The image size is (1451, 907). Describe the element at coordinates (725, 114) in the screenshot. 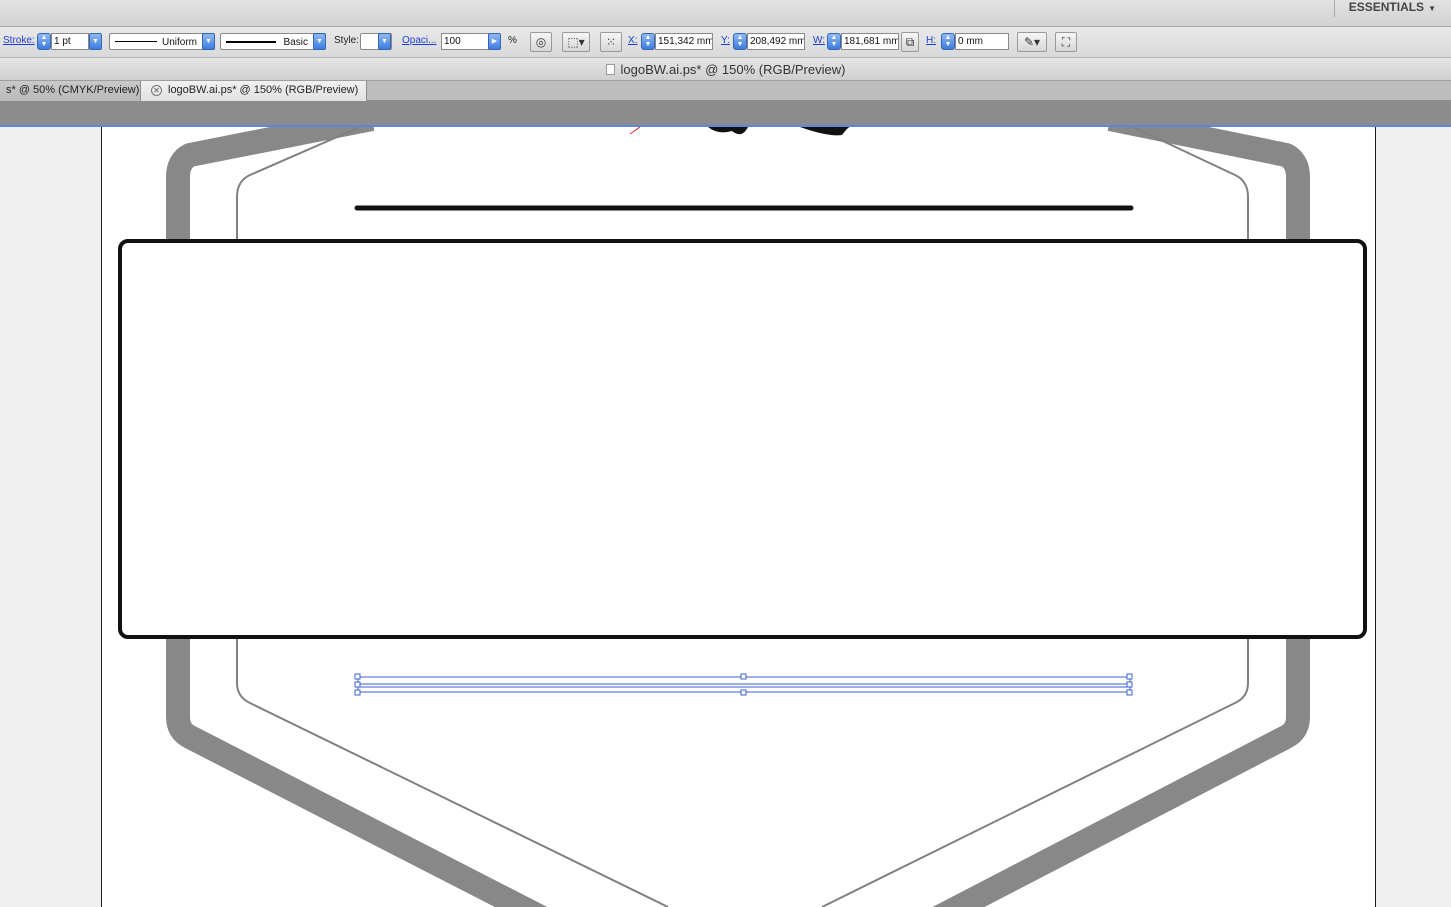

I see `ruler-gap` at that location.